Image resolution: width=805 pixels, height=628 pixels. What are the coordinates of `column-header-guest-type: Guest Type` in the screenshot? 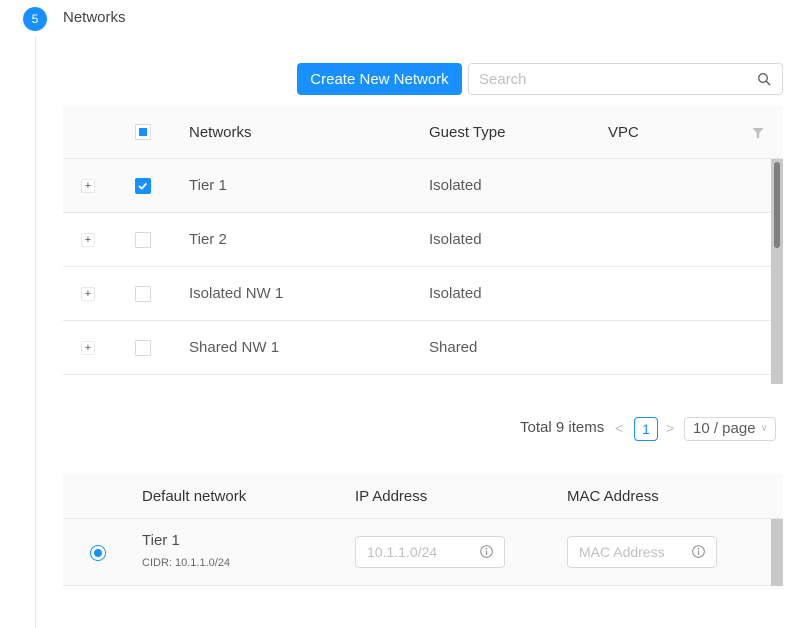 It's located at (467, 132).